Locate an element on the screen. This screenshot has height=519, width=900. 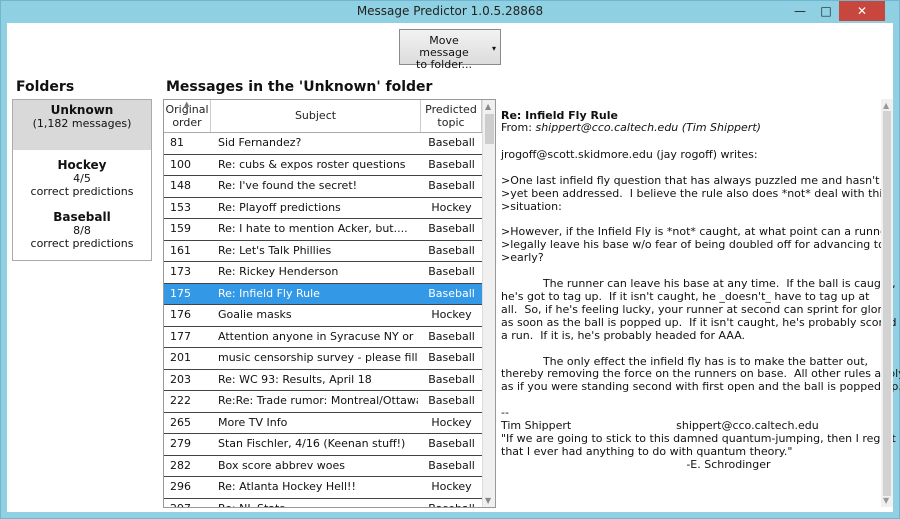
cell-subject: Sid Fernandez? is located at coordinates (260, 142).